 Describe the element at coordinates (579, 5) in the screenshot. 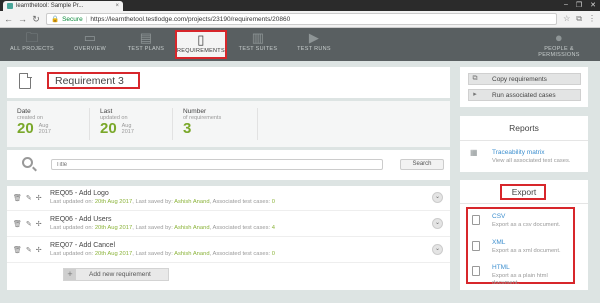

I see `maximize-icon: ❐` at that location.